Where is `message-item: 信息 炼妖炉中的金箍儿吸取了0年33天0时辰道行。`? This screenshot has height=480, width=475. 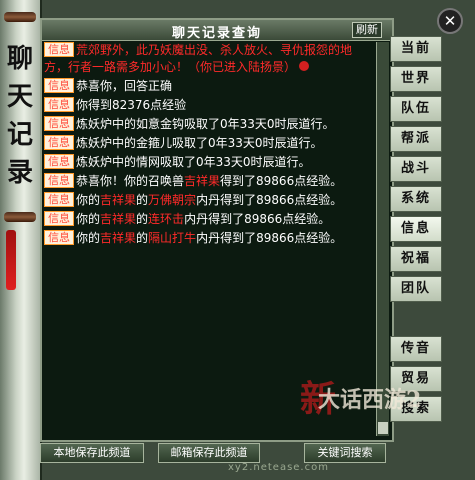
message-item: 信息 炼妖炉中的金箍儿吸取了0年33天0时辰道行。 is located at coordinates (209, 143).